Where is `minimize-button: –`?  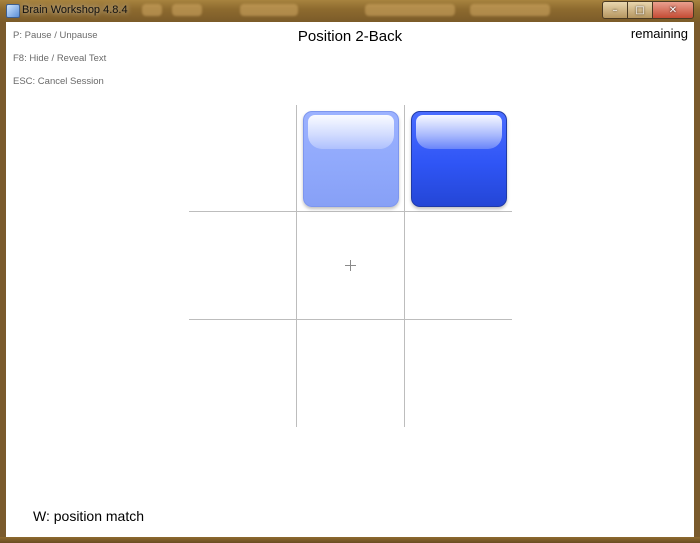 minimize-button: – is located at coordinates (615, 10).